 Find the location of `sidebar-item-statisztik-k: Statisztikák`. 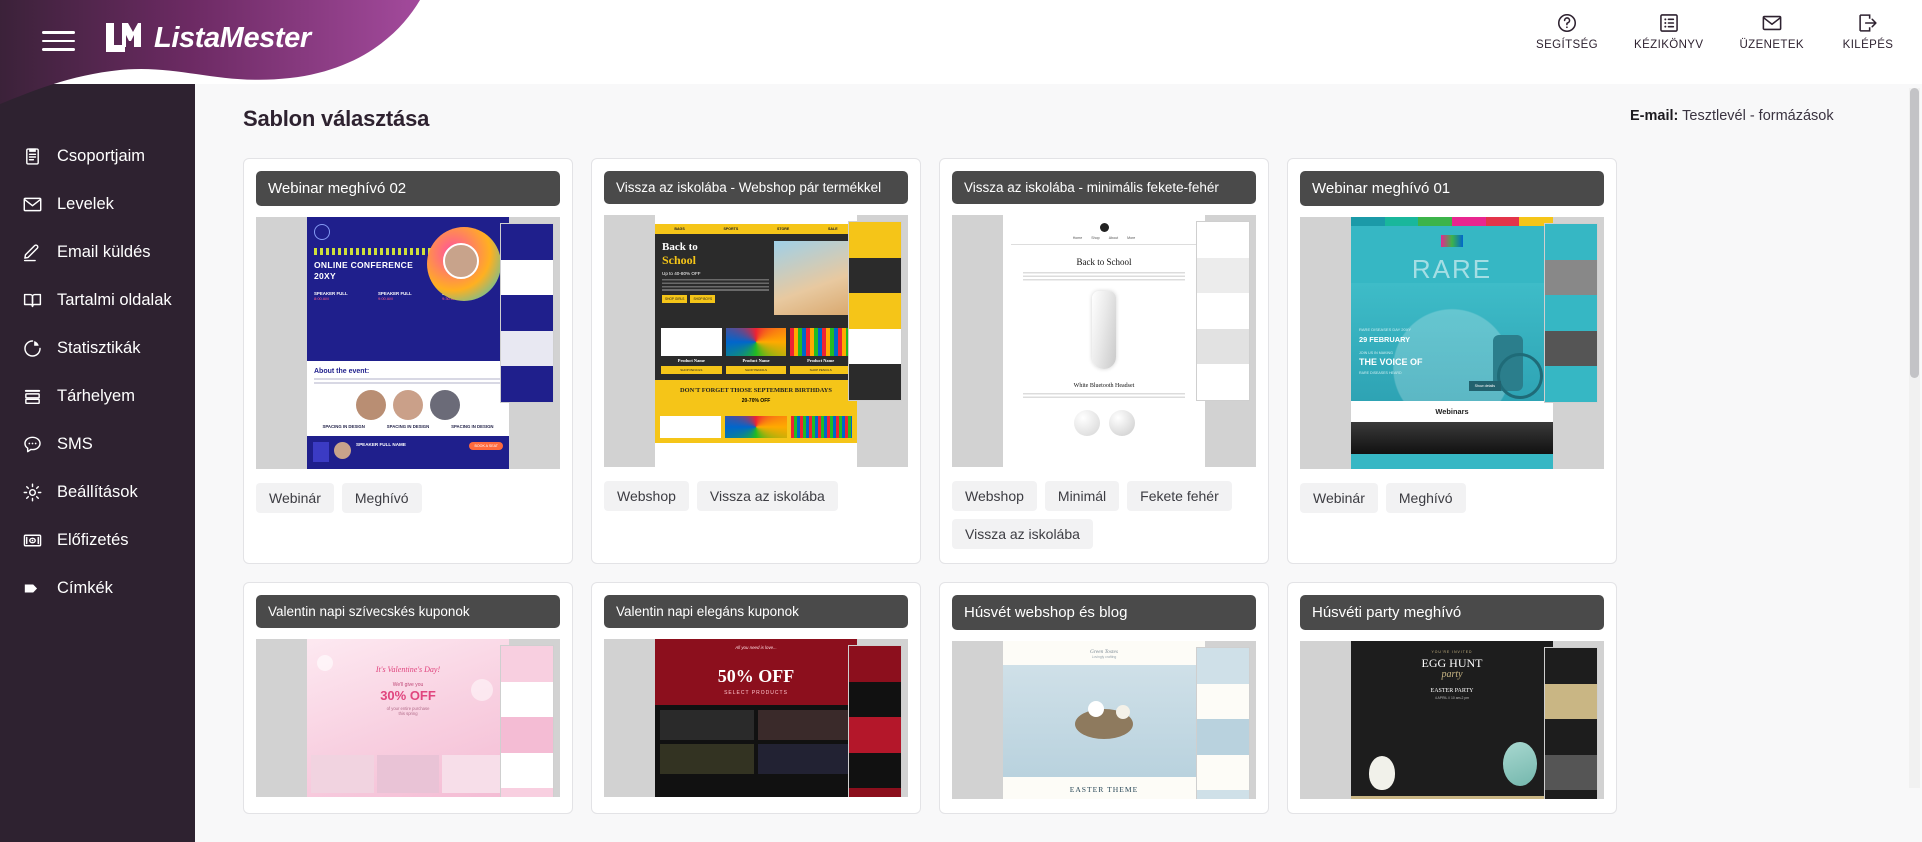

sidebar-item-statisztik-k: Statisztikák is located at coordinates (97, 348).